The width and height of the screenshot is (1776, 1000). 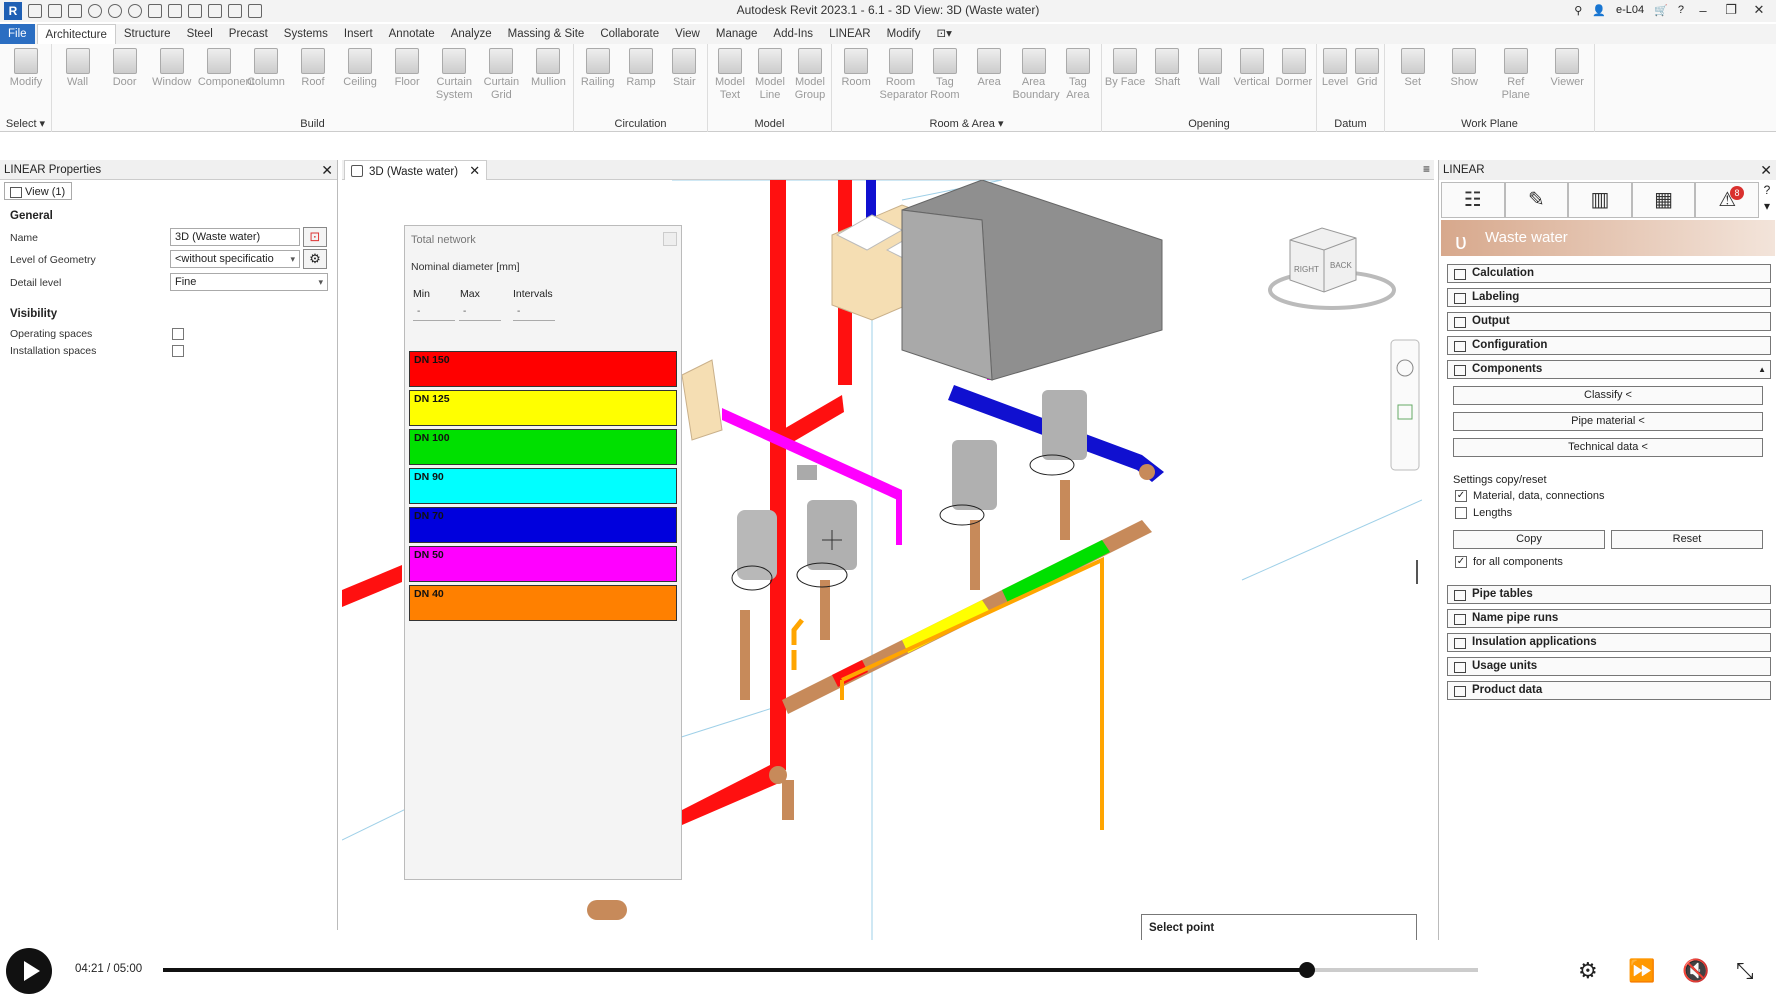 What do you see at coordinates (813, 420) in the screenshot?
I see `pipe-dn150` at bounding box center [813, 420].